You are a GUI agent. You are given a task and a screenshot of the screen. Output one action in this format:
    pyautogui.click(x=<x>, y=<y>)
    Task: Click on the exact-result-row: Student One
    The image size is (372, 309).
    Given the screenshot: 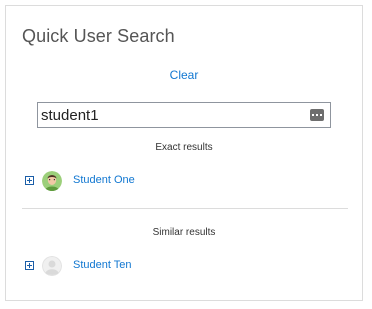 What is the action you would take?
    pyautogui.click(x=125, y=181)
    